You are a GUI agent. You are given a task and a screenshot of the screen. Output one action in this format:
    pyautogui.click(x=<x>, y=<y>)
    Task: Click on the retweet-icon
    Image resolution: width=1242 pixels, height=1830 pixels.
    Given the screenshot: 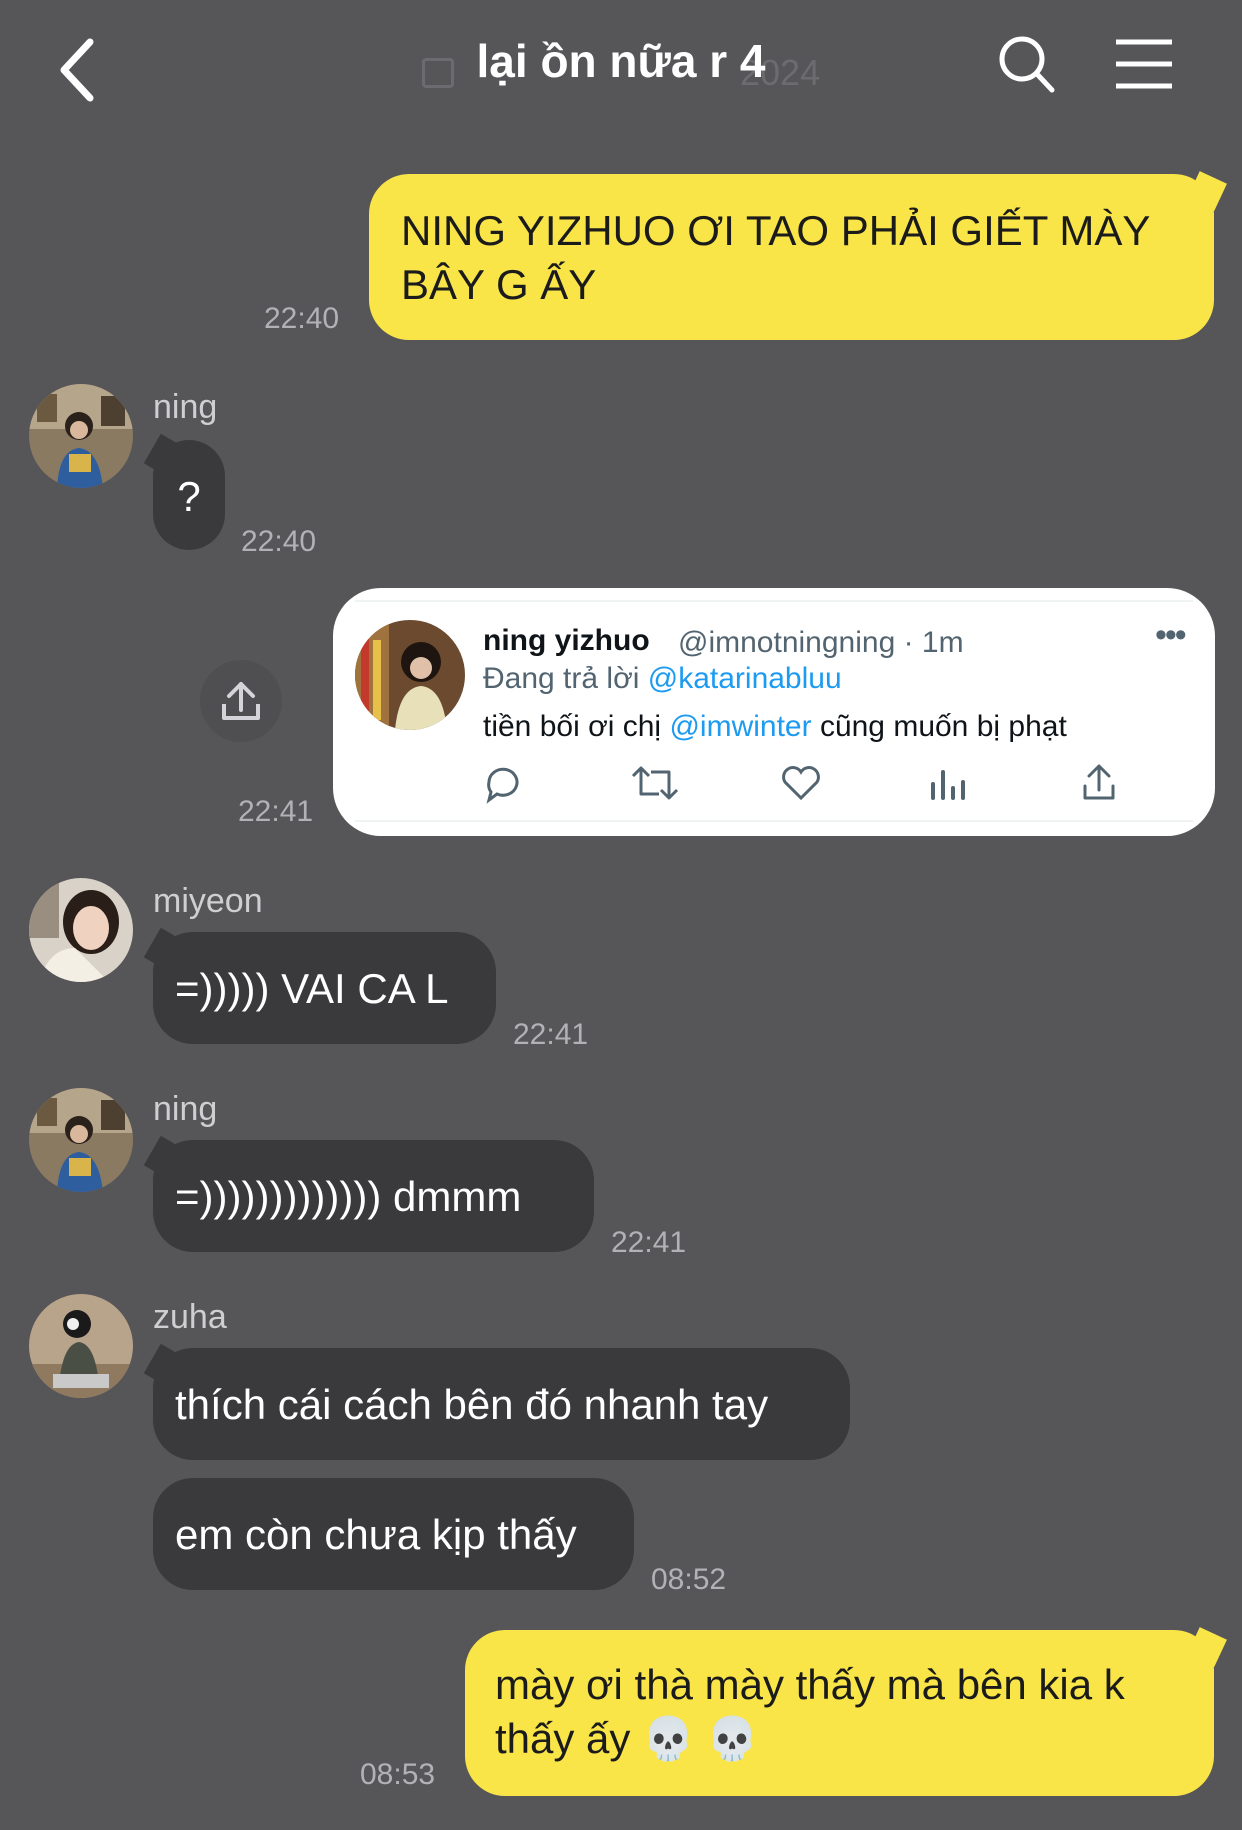 What is the action you would take?
    pyautogui.click(x=655, y=783)
    